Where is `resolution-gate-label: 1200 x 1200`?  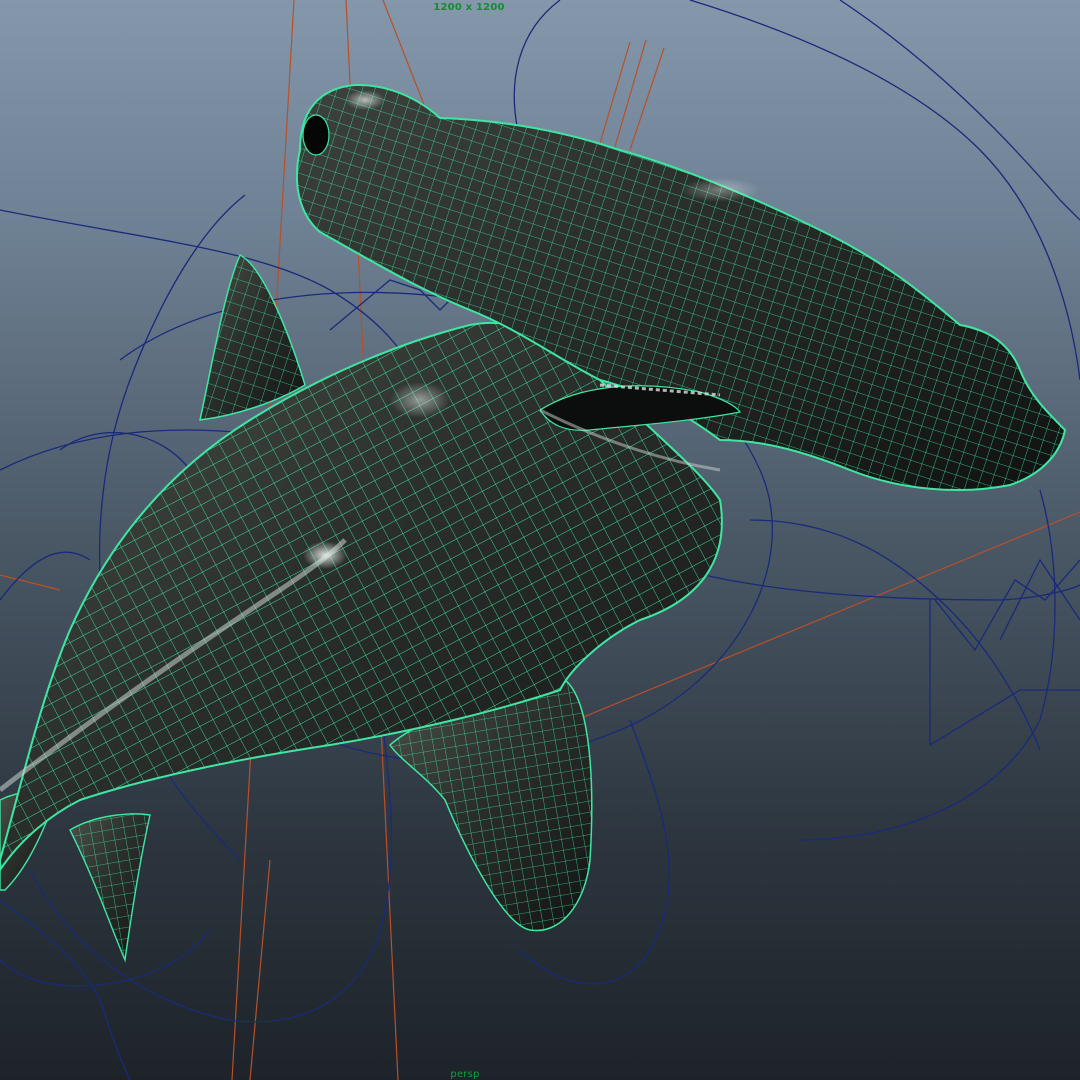 resolution-gate-label: 1200 x 1200 is located at coordinates (469, 7).